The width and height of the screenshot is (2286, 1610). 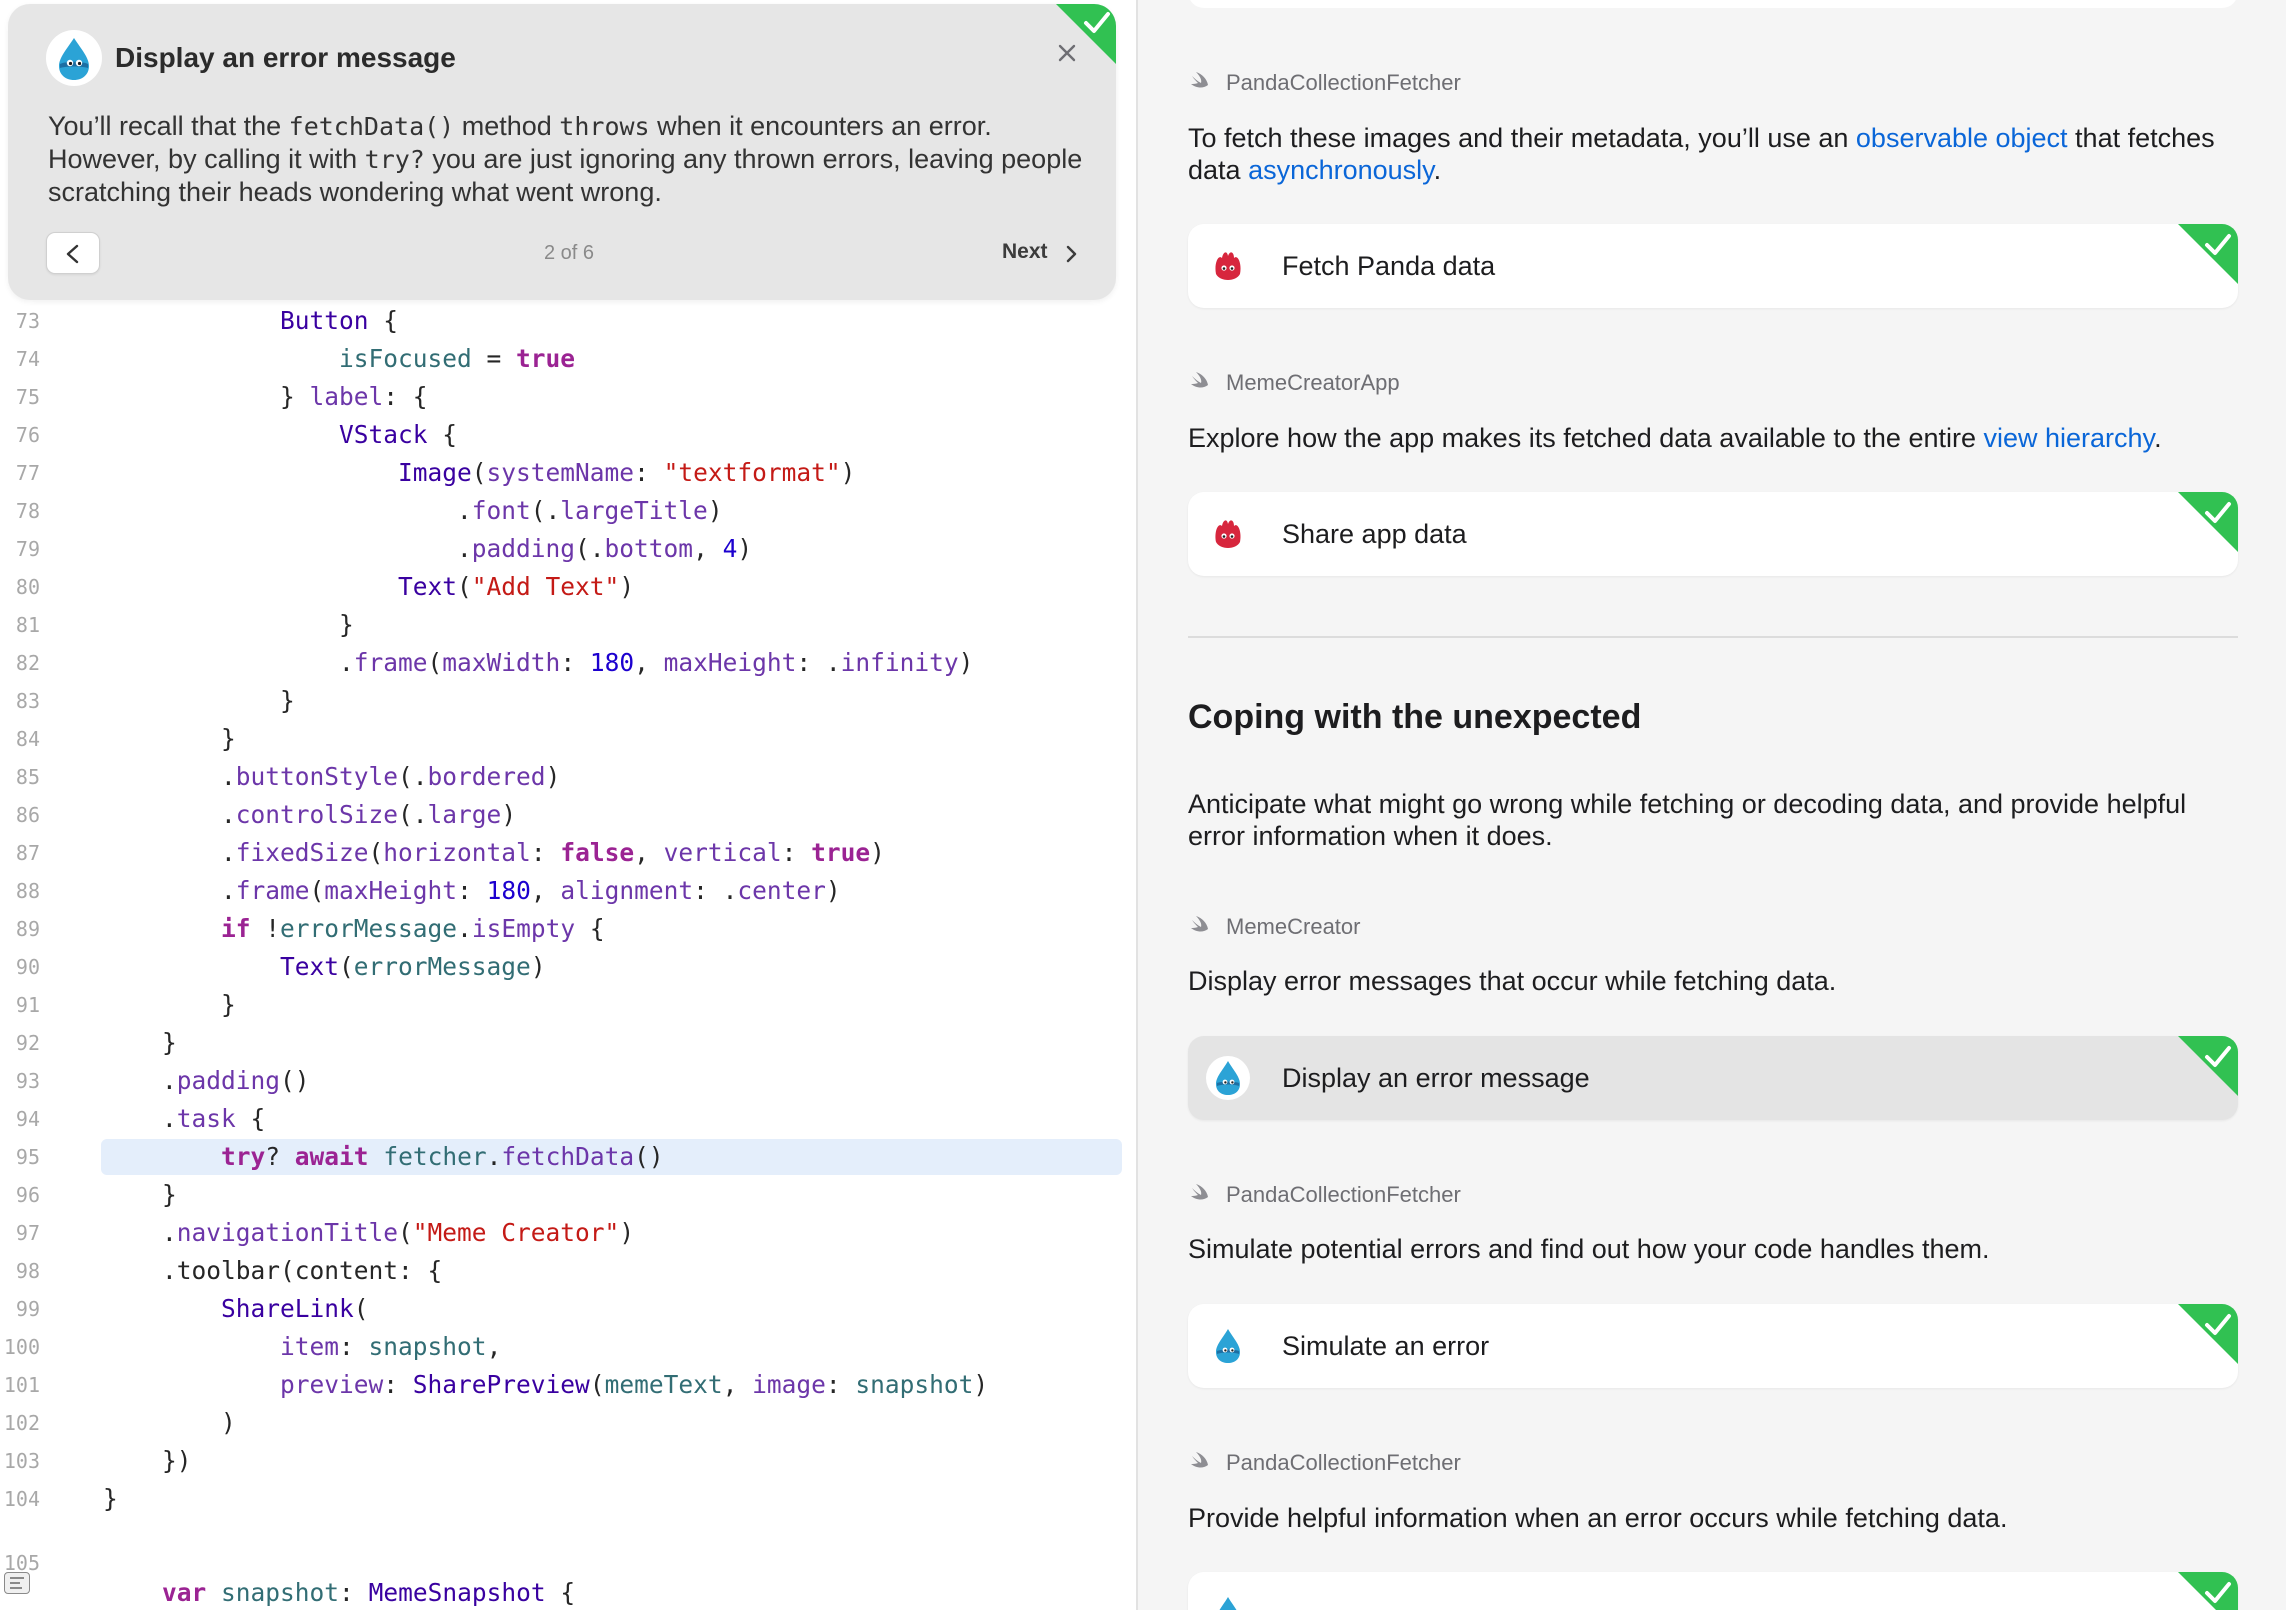 I want to click on minimap-toggle-icon, so click(x=17, y=1583).